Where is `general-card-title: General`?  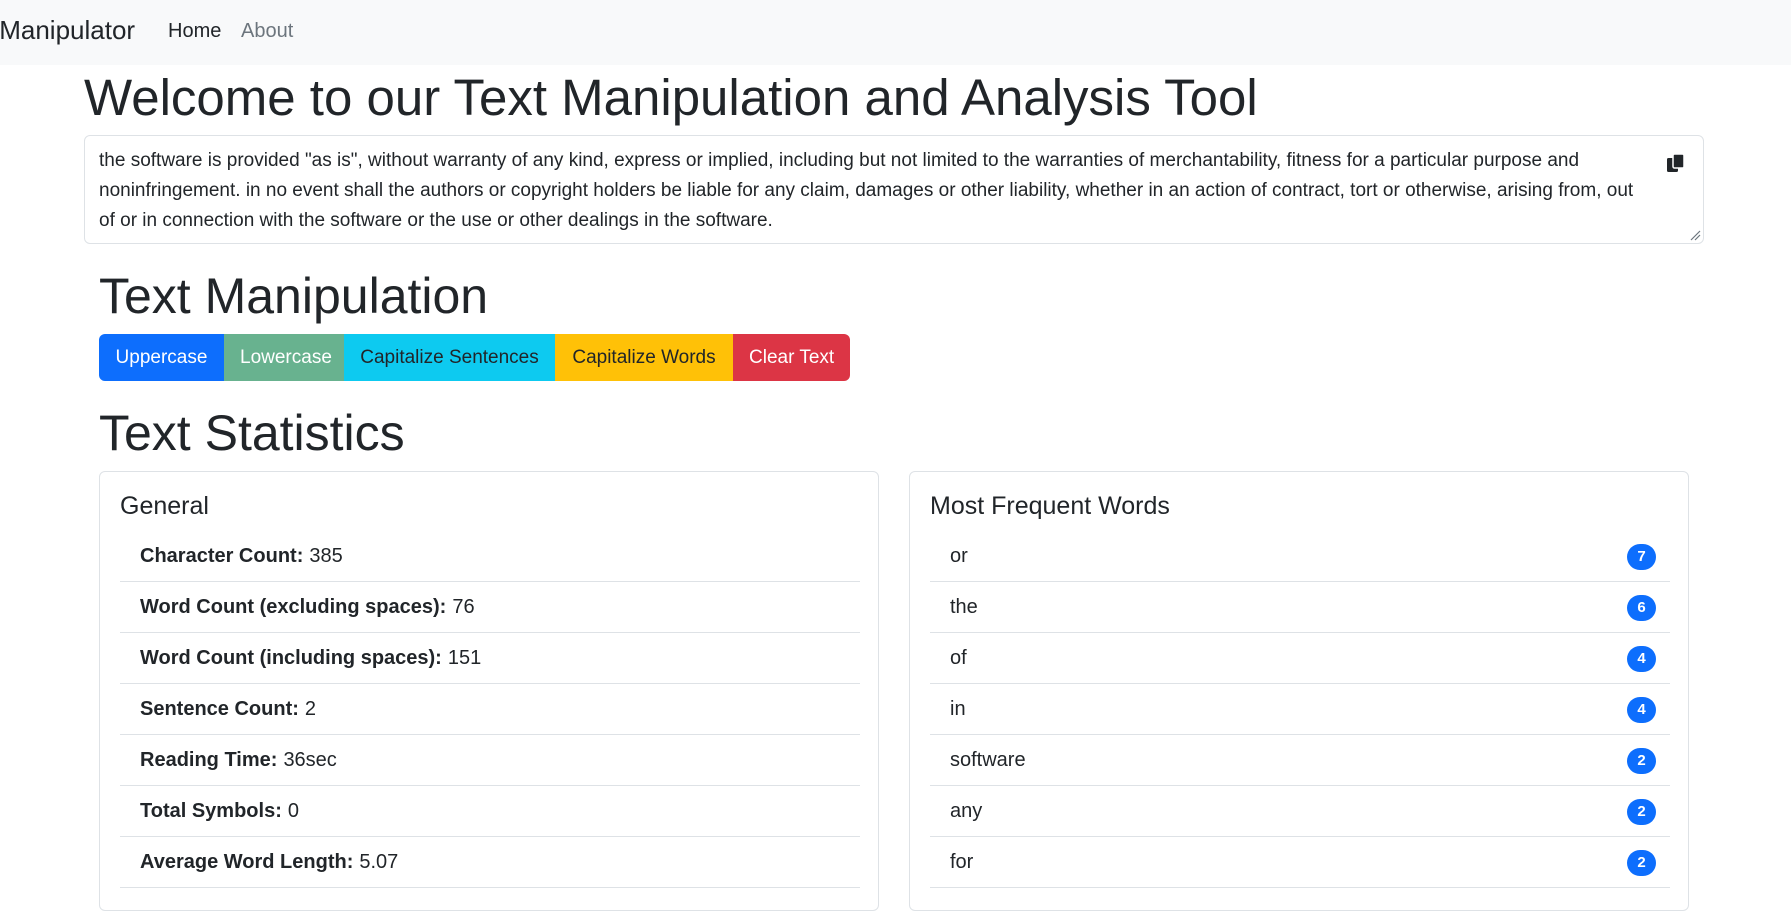 general-card-title: General is located at coordinates (164, 506).